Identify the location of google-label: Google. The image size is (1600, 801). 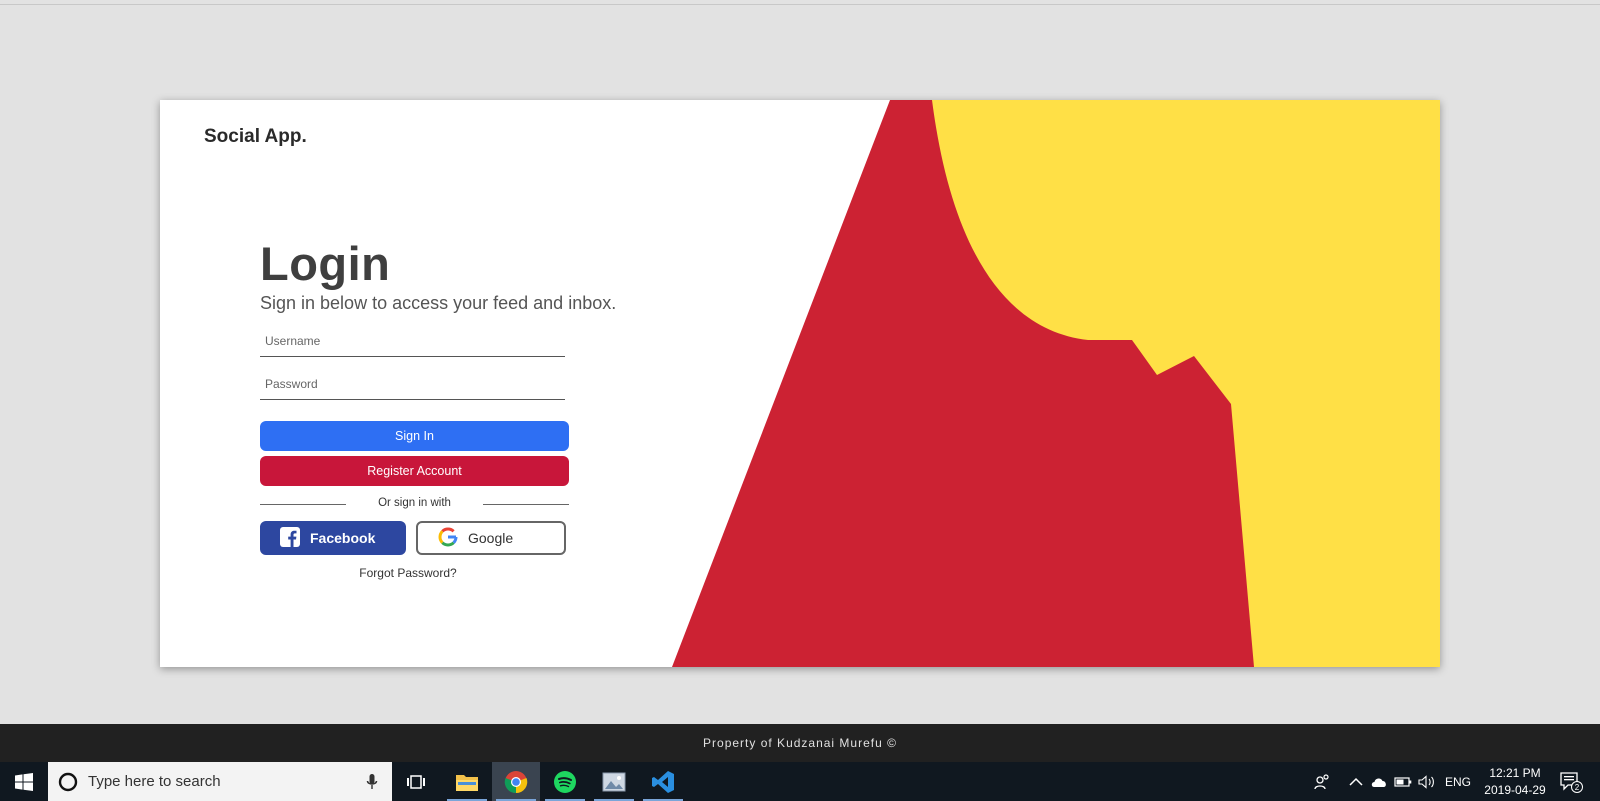
(491, 538).